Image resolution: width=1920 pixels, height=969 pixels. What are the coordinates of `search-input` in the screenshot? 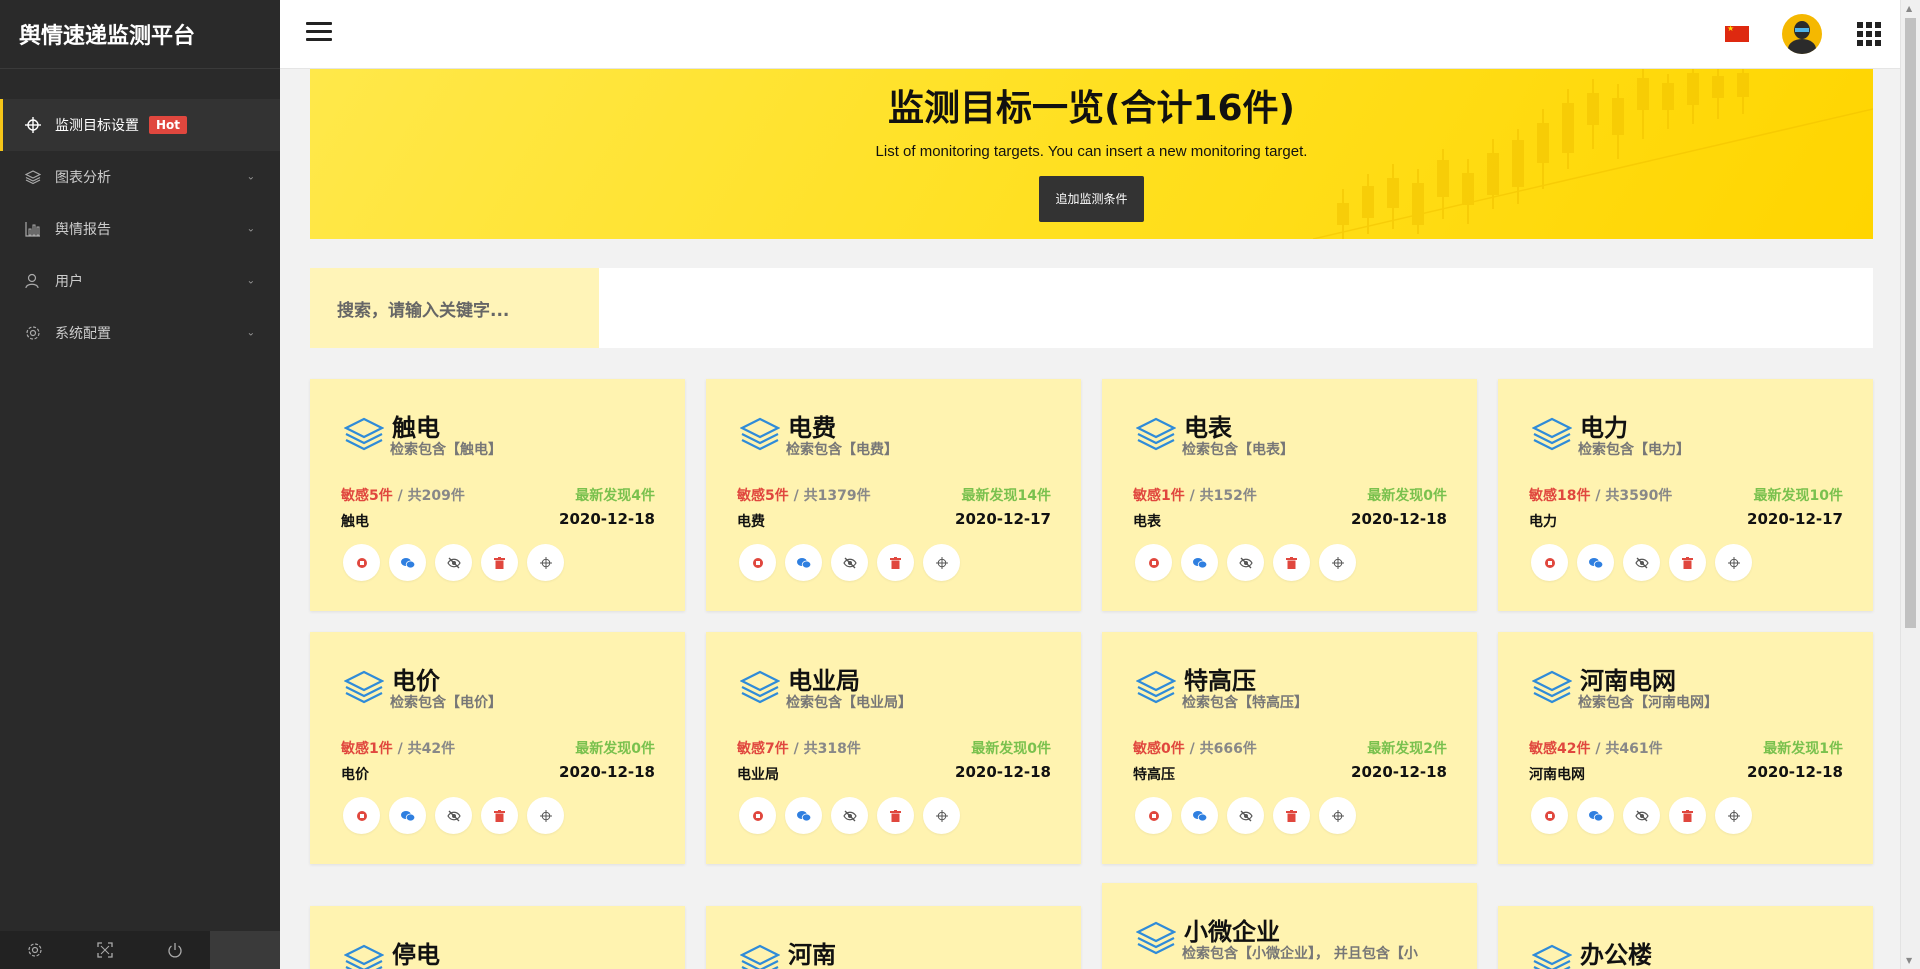 It's located at (1236, 308).